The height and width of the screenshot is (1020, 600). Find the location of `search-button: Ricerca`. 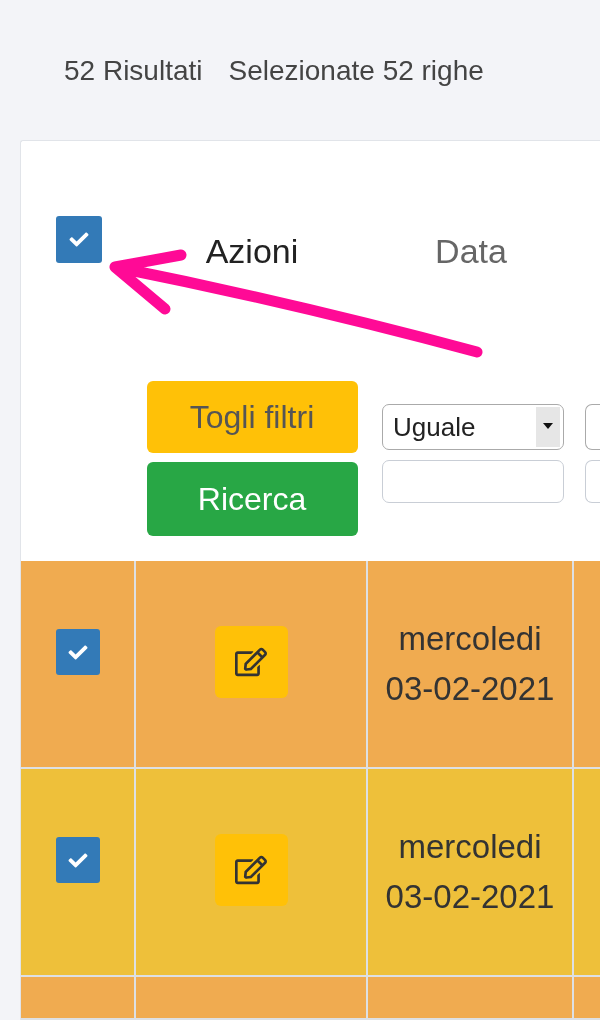

search-button: Ricerca is located at coordinates (252, 499).